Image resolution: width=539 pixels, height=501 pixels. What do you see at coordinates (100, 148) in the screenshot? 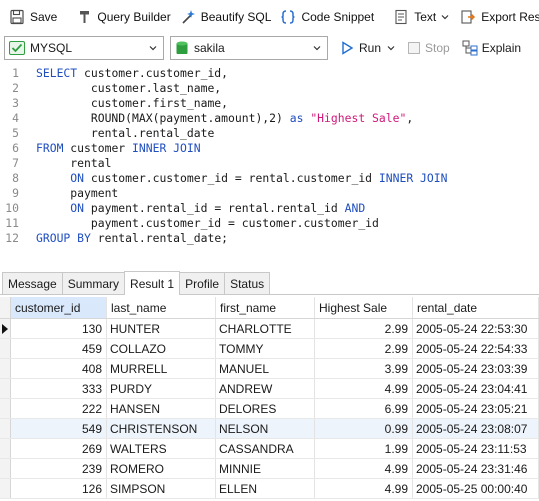
I see `code-line: 6 FROM customer INNER JOIN` at bounding box center [100, 148].